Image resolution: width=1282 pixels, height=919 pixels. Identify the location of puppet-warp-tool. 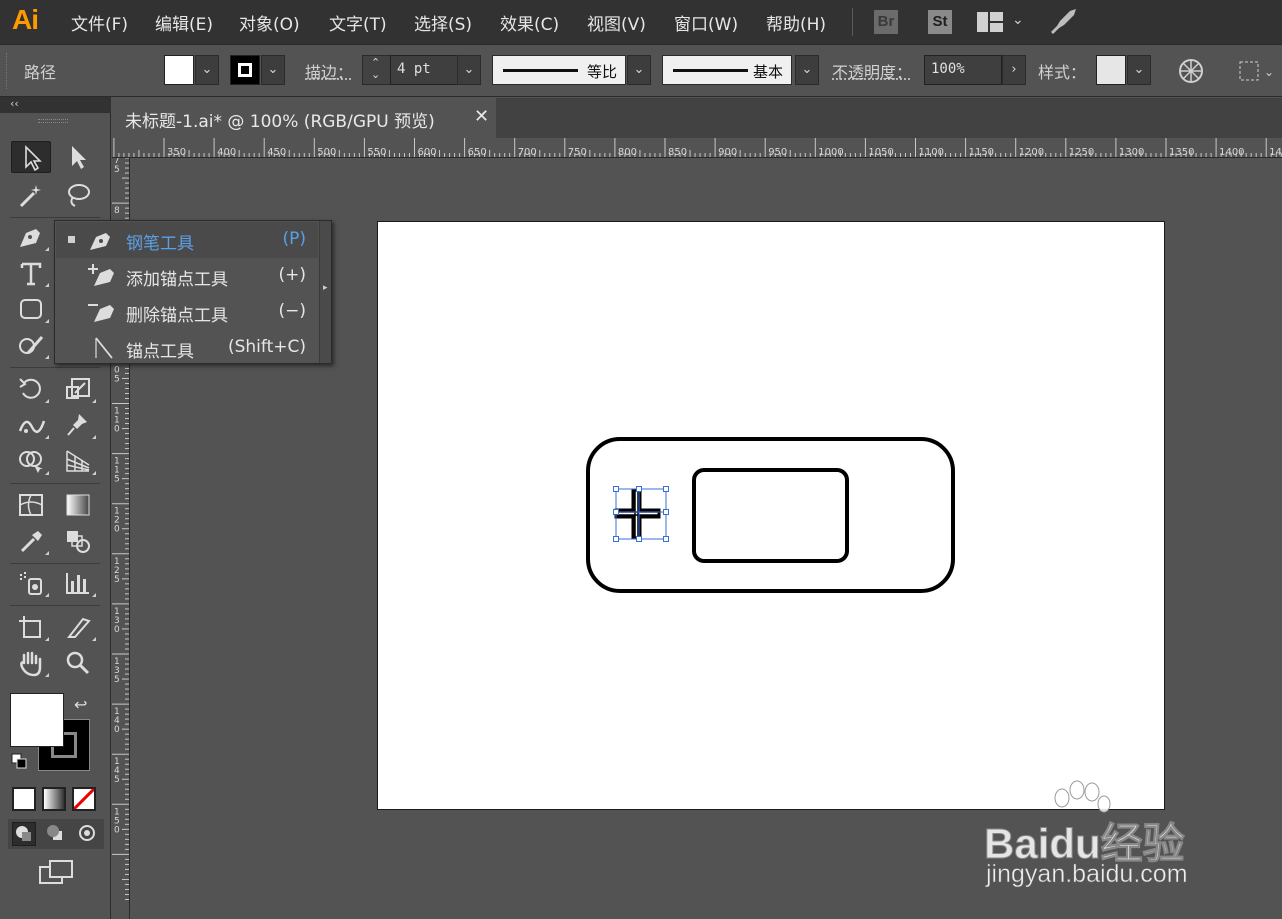
(78, 425).